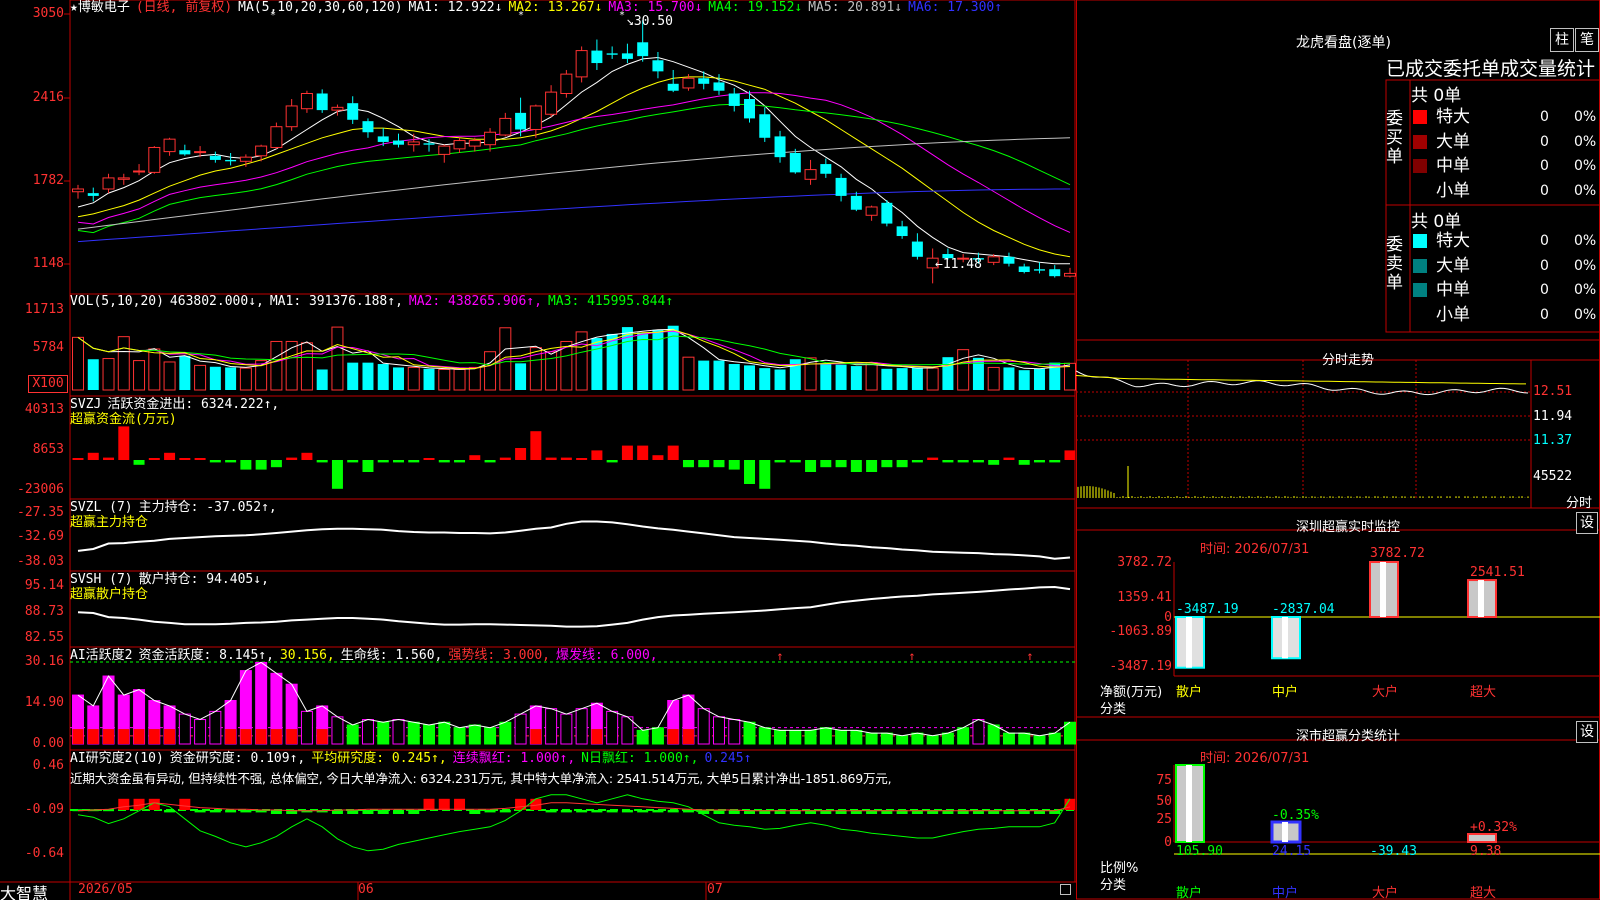 The width and height of the screenshot is (1600, 900). What do you see at coordinates (1587, 732) in the screenshot?
I see `sz-stats-settings-button: 设` at bounding box center [1587, 732].